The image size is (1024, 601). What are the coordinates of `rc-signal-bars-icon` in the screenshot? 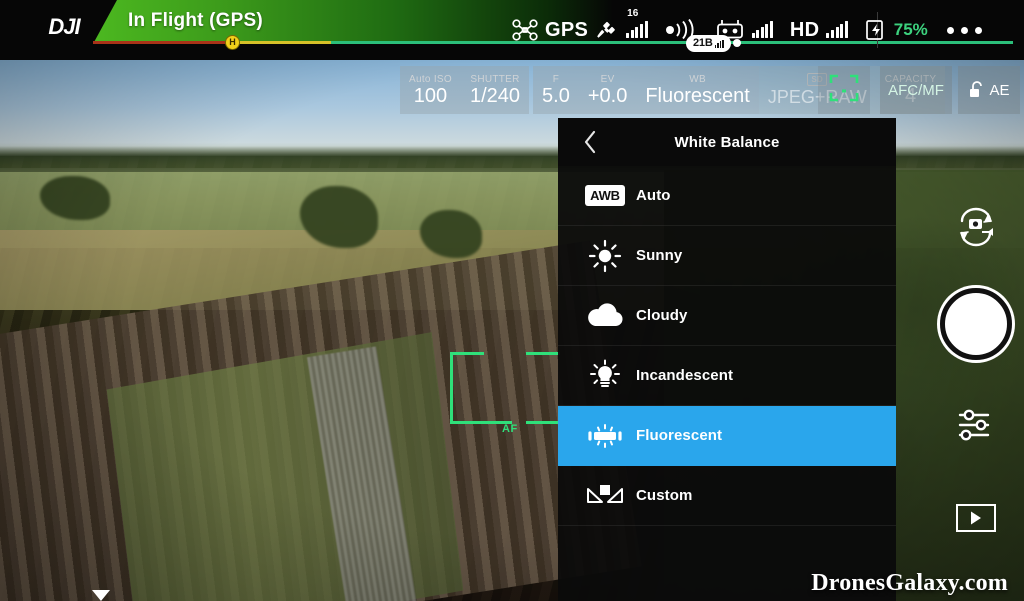 It's located at (762, 29).